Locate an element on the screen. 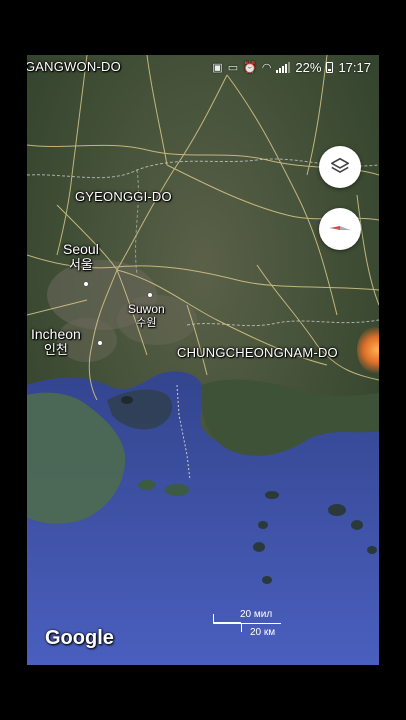 The image size is (406, 720). city-dot-incheon is located at coordinates (100, 343).